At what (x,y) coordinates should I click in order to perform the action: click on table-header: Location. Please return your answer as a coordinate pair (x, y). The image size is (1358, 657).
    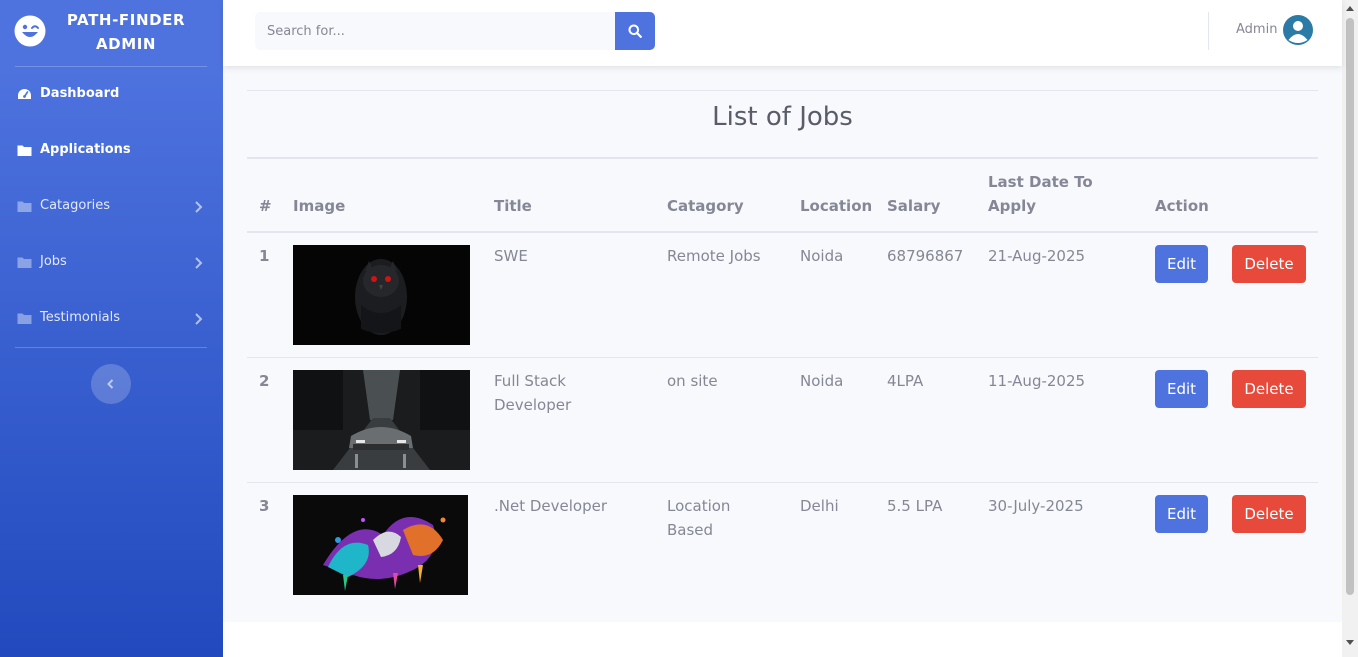
    Looking at the image, I should click on (836, 206).